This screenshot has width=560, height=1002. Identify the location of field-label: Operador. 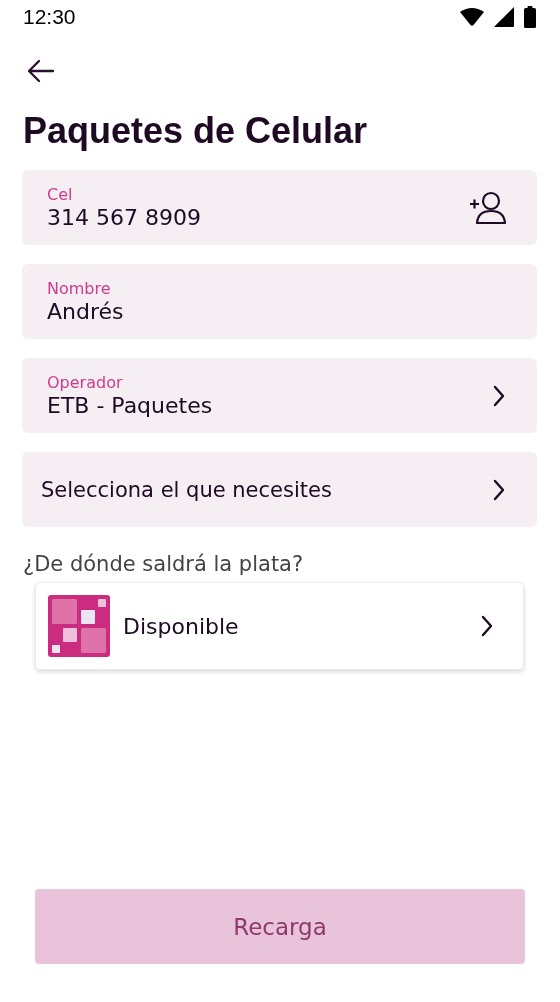
(85, 382).